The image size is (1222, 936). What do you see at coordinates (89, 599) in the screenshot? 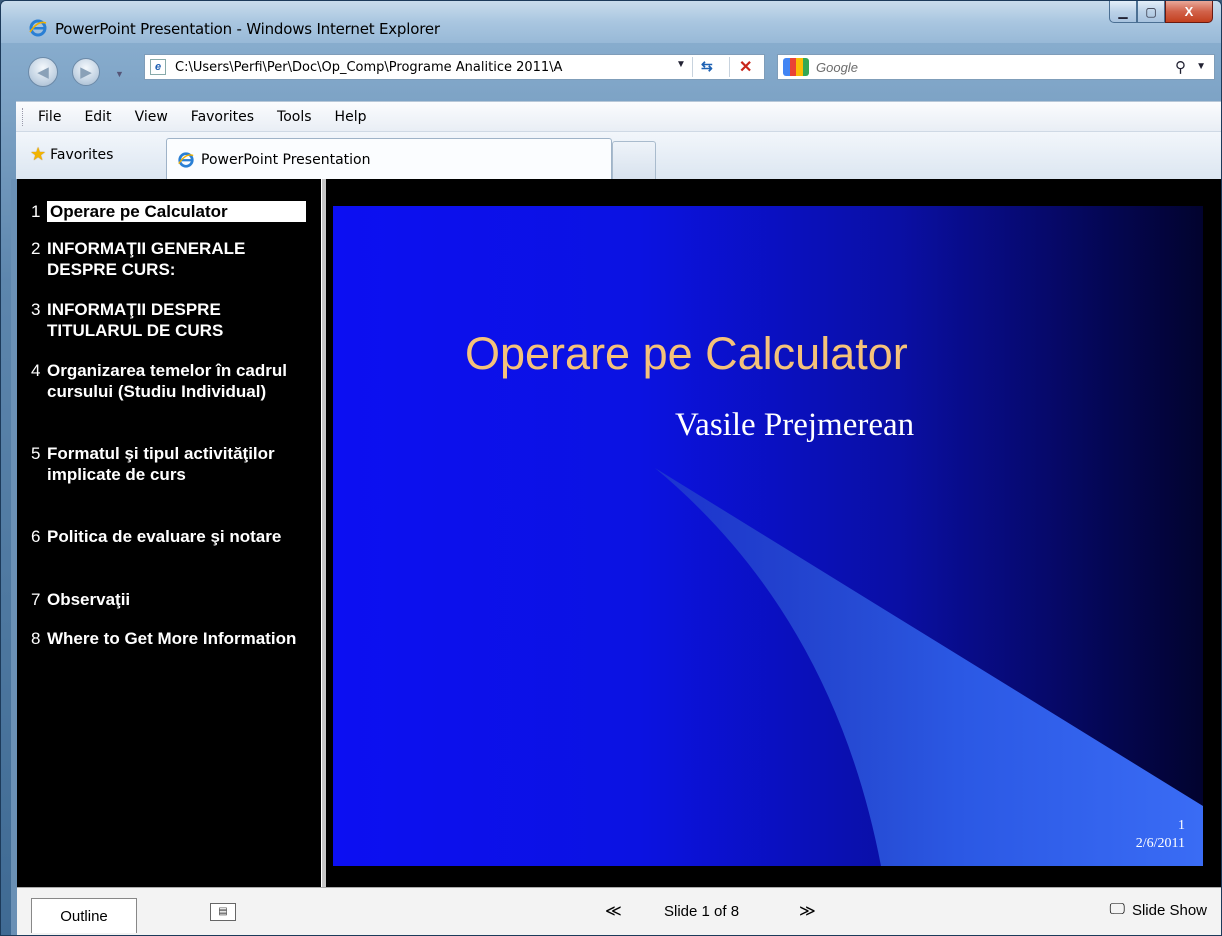
I see `outline-item-text: Observaţii` at bounding box center [89, 599].